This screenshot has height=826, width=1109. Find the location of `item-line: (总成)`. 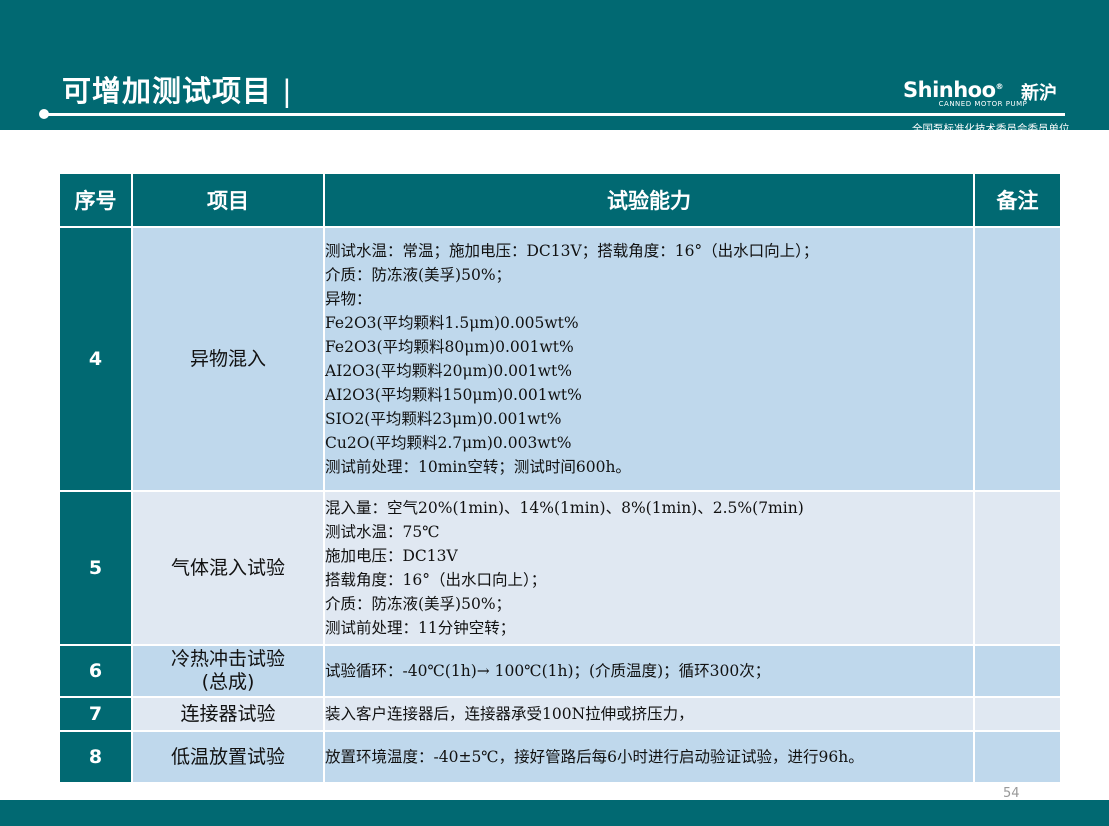

item-line: (总成) is located at coordinates (228, 682).